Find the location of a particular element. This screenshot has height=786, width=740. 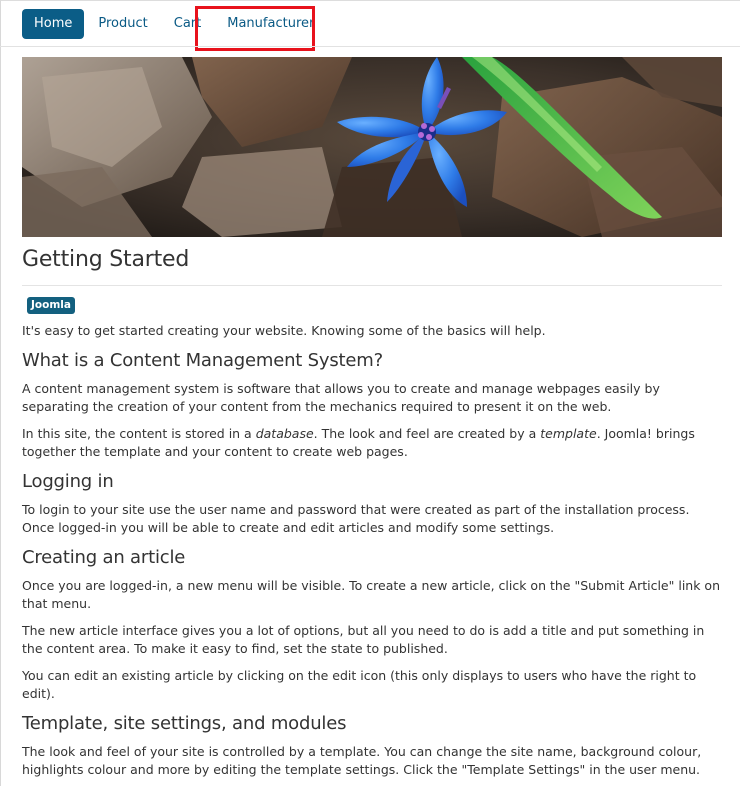

emphasis-template: template is located at coordinates (568, 433).